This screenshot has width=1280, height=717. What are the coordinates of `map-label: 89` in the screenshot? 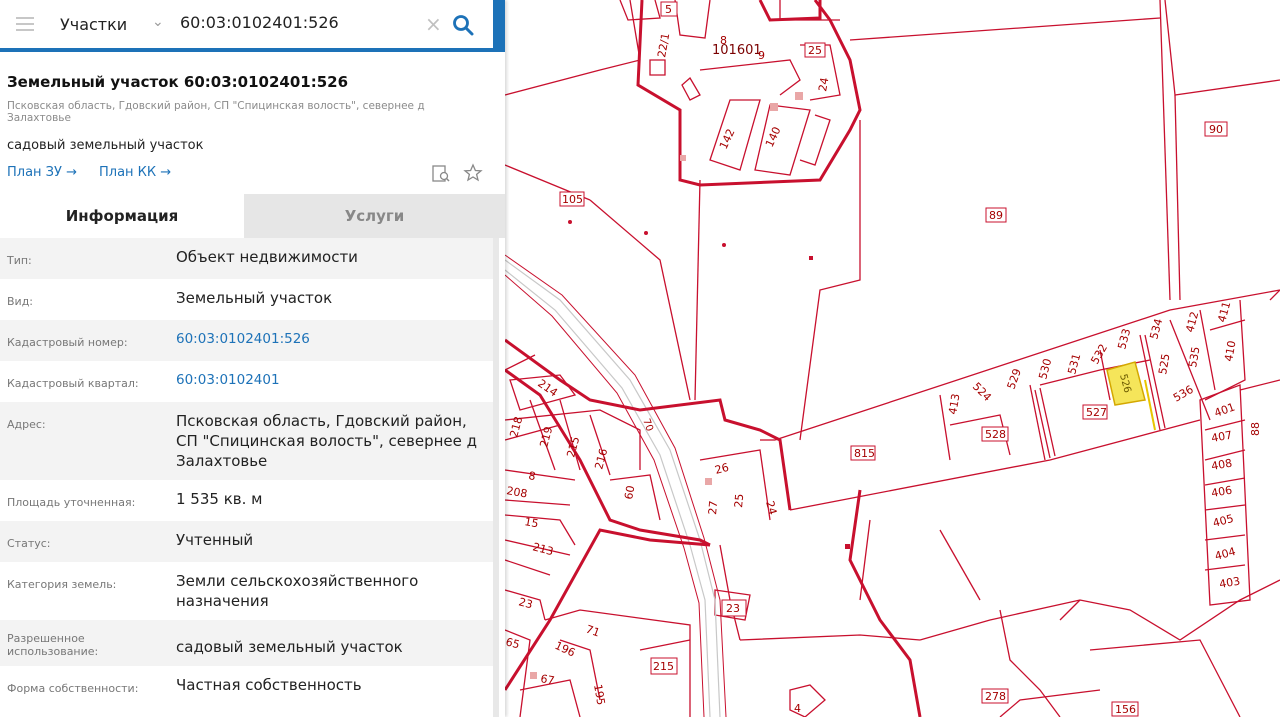 It's located at (996, 215).